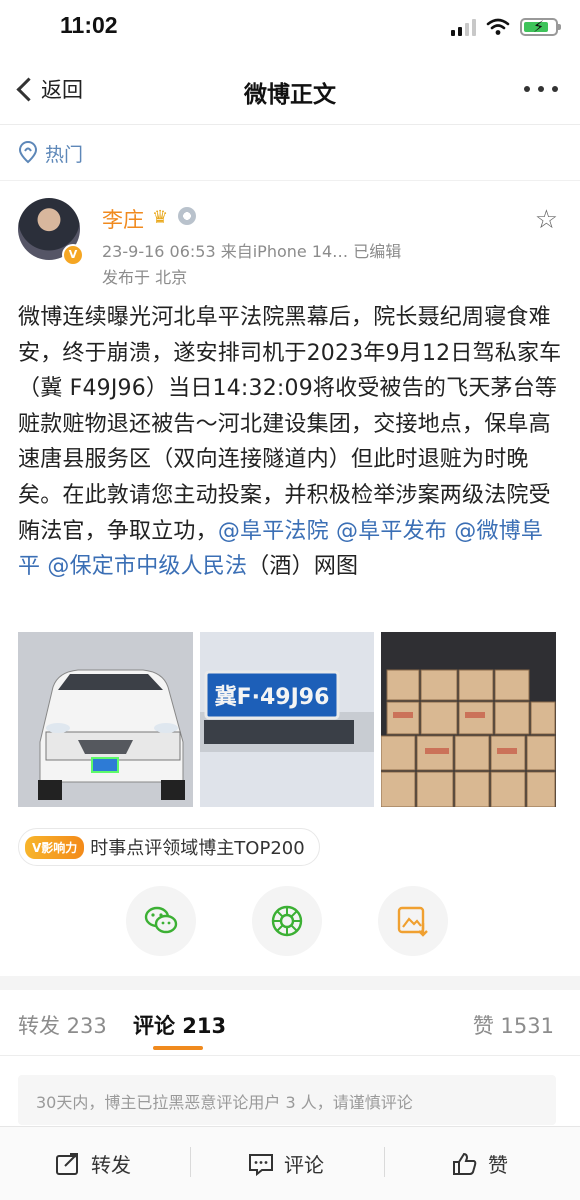 This screenshot has width=580, height=1200. I want to click on boxes-illustration, so click(468, 719).